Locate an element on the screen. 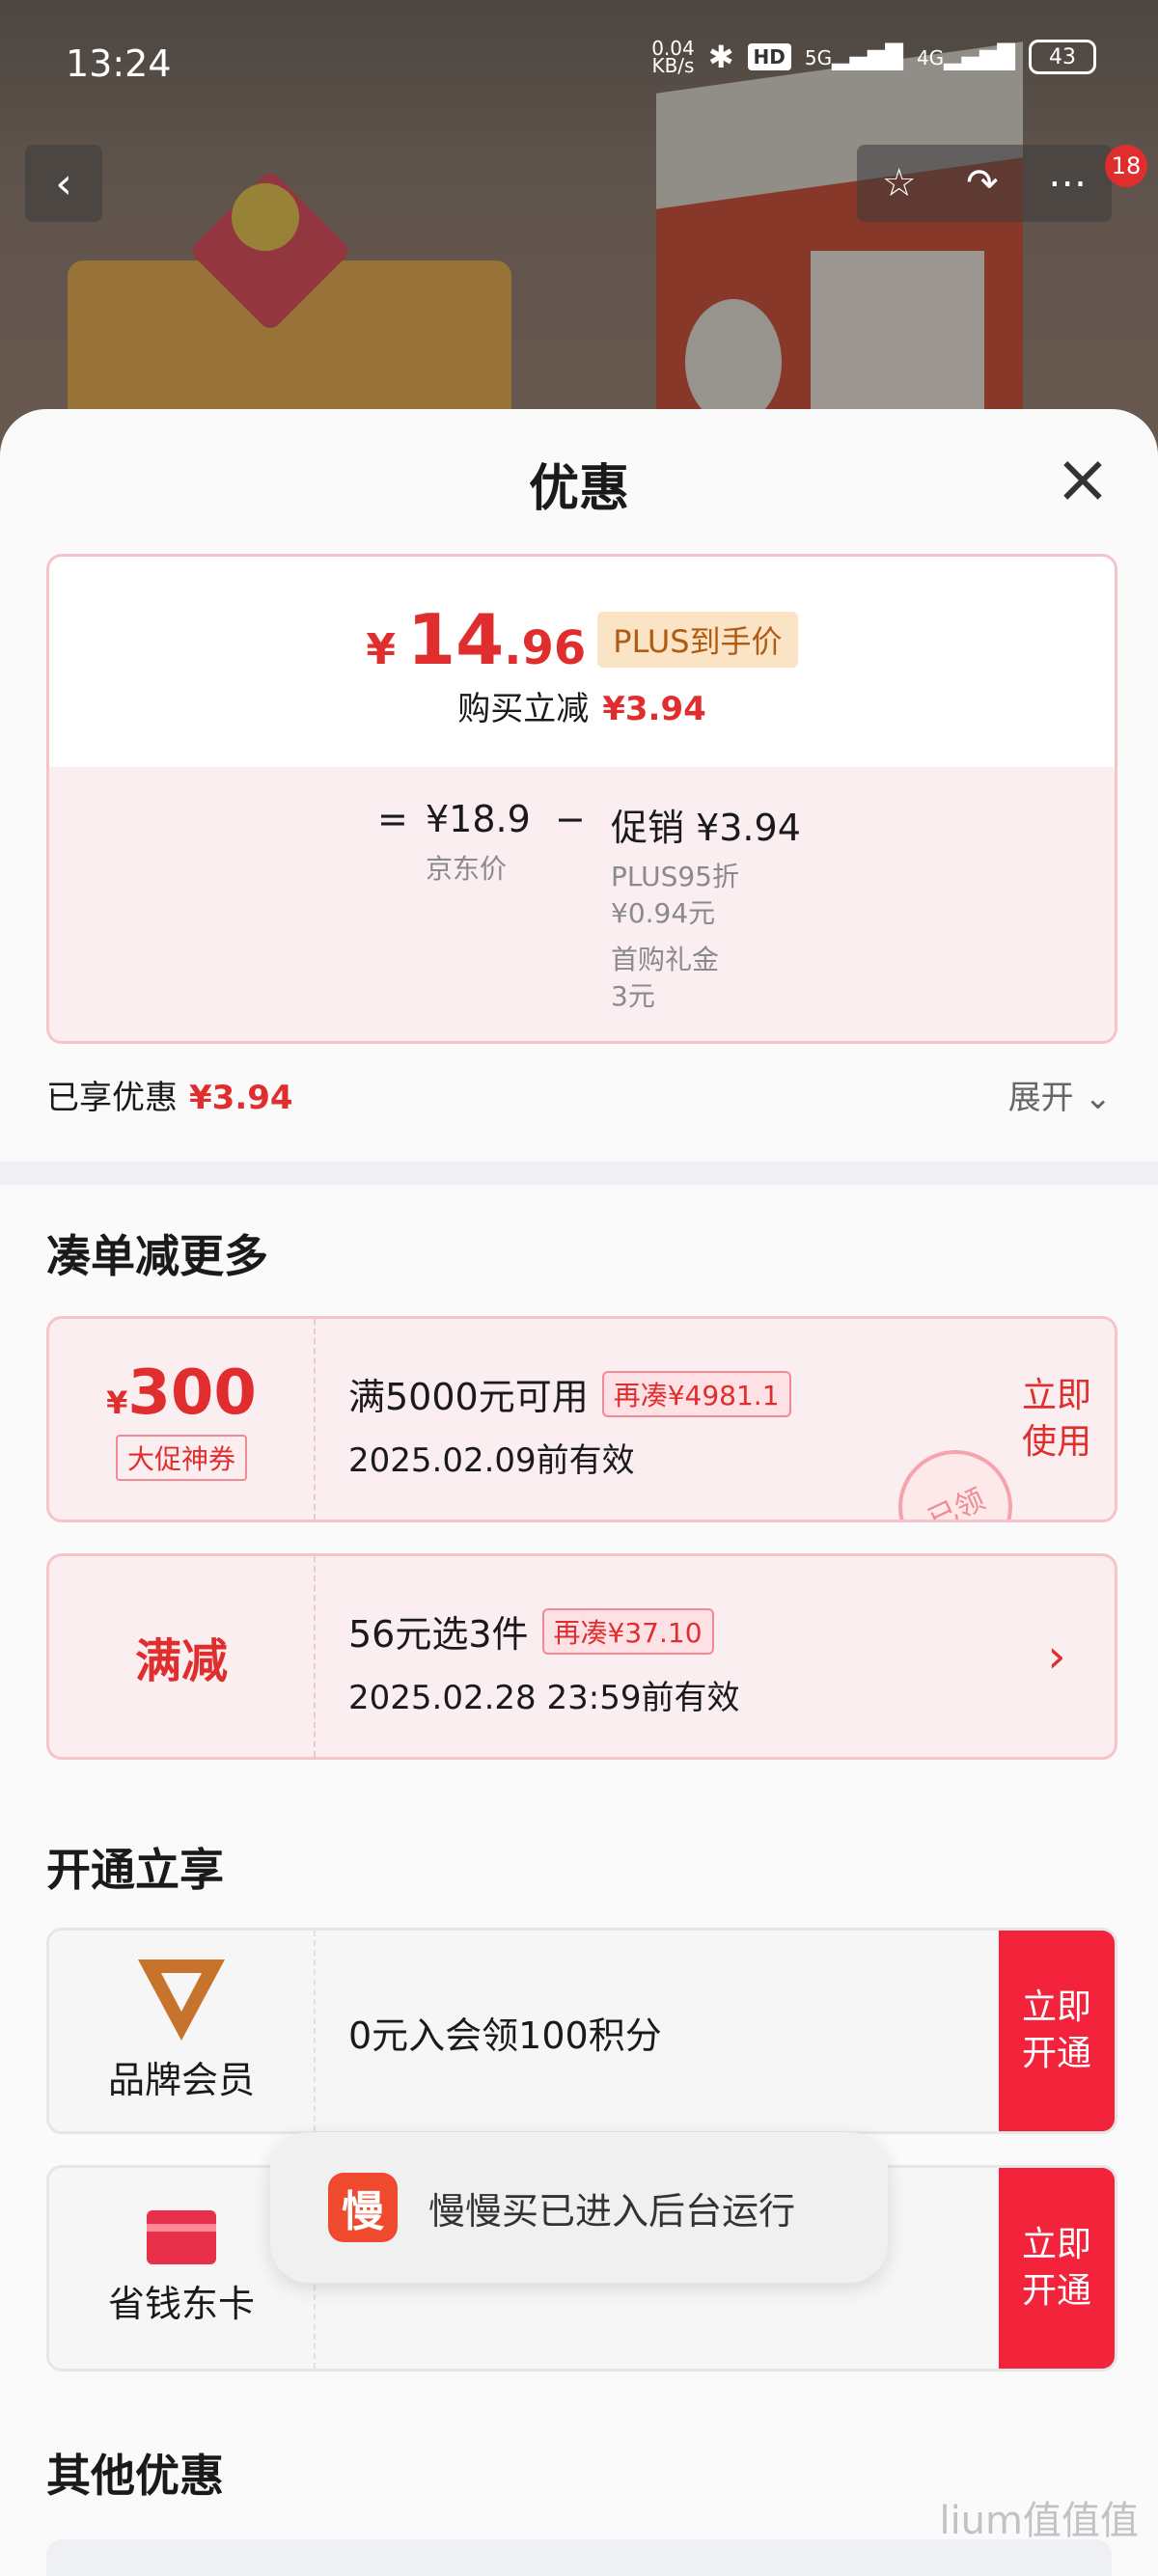 The width and height of the screenshot is (1158, 2576). top-action-group: ☆ ↷ ⋯ is located at coordinates (984, 184).